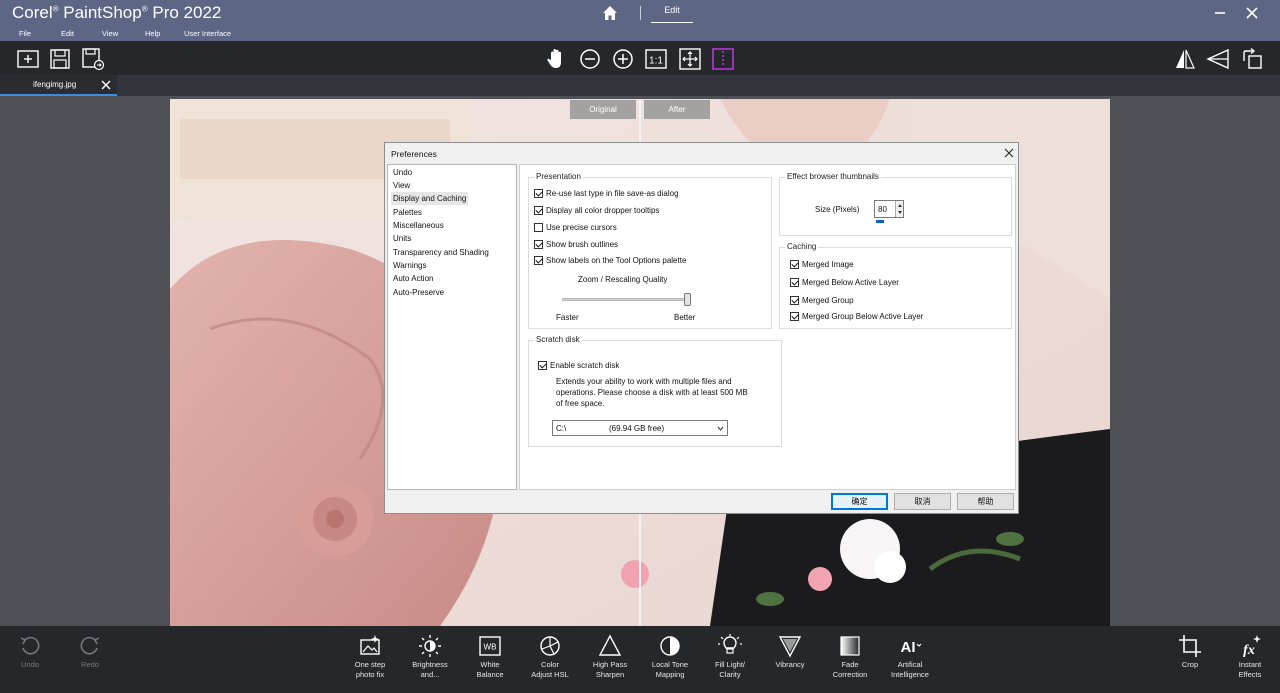  Describe the element at coordinates (30, 645) in the screenshot. I see `undo-icon` at that location.